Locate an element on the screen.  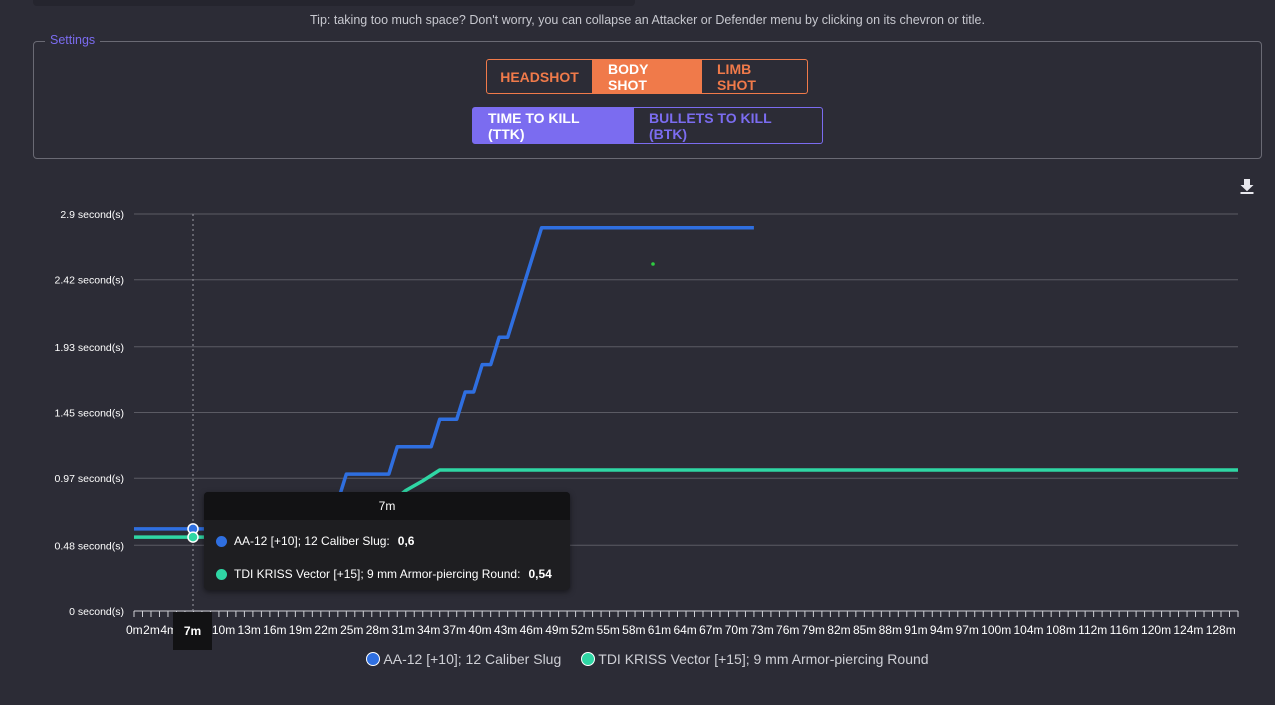
x-tick-label: 61m is located at coordinates (659, 630).